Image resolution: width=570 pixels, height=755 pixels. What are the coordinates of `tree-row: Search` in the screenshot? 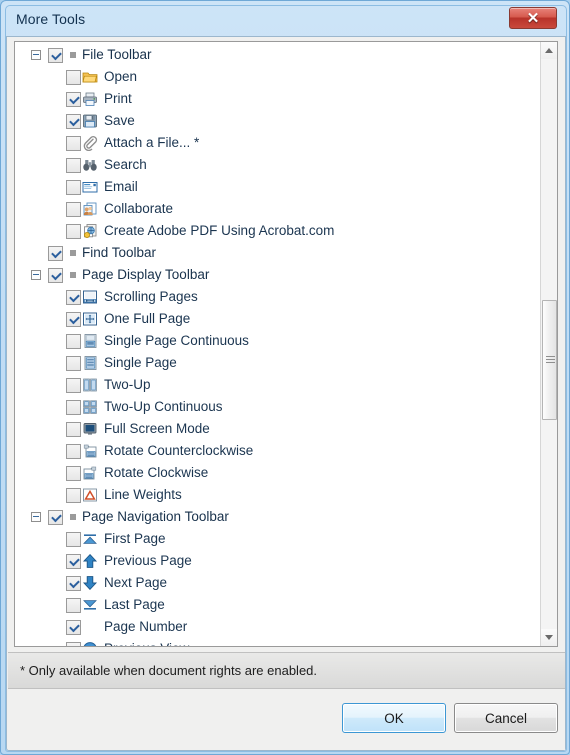 It's located at (277, 165).